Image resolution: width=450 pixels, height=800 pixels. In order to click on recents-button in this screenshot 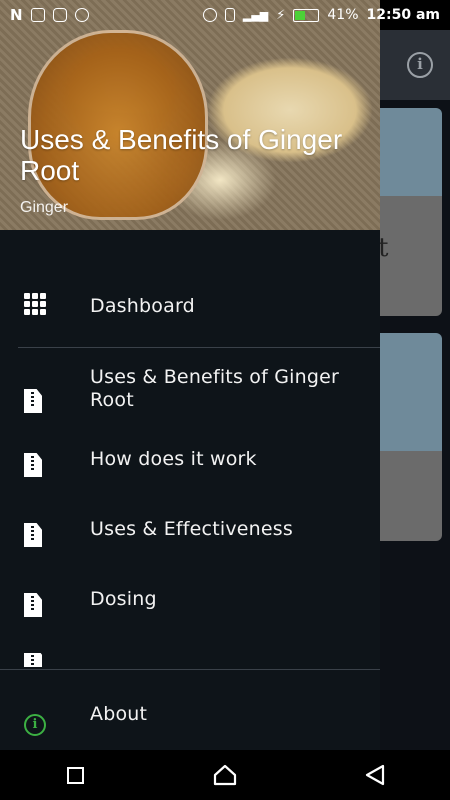, I will do `click(75, 775)`.